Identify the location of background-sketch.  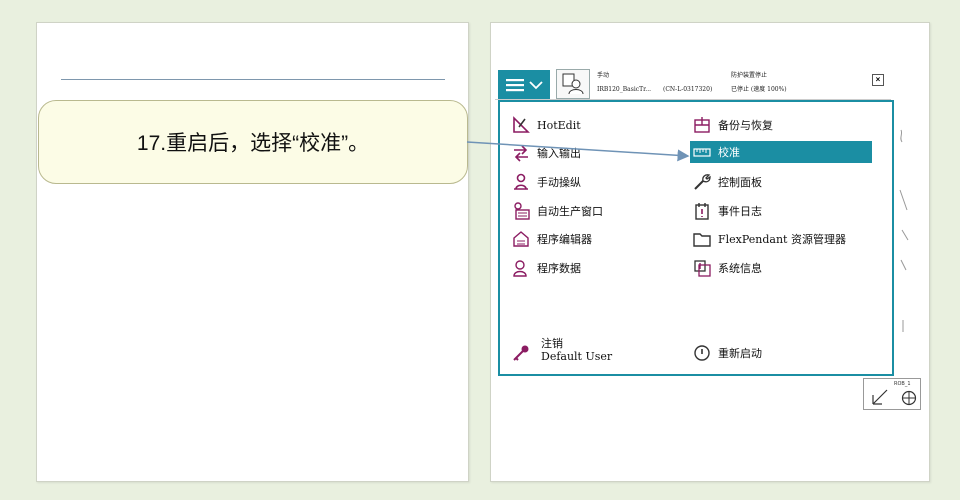
(904, 230).